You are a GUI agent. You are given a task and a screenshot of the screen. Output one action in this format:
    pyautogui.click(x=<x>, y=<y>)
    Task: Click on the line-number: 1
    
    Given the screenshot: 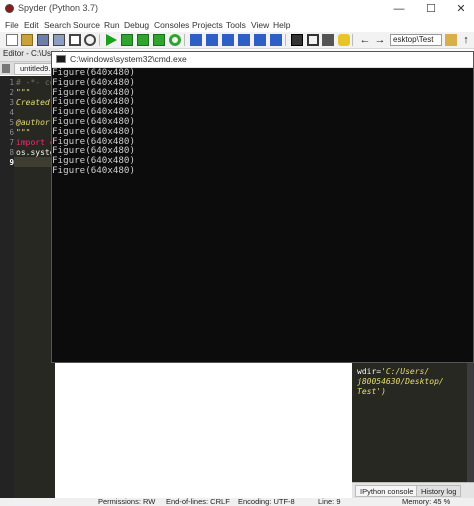 What is the action you would take?
    pyautogui.click(x=11, y=82)
    